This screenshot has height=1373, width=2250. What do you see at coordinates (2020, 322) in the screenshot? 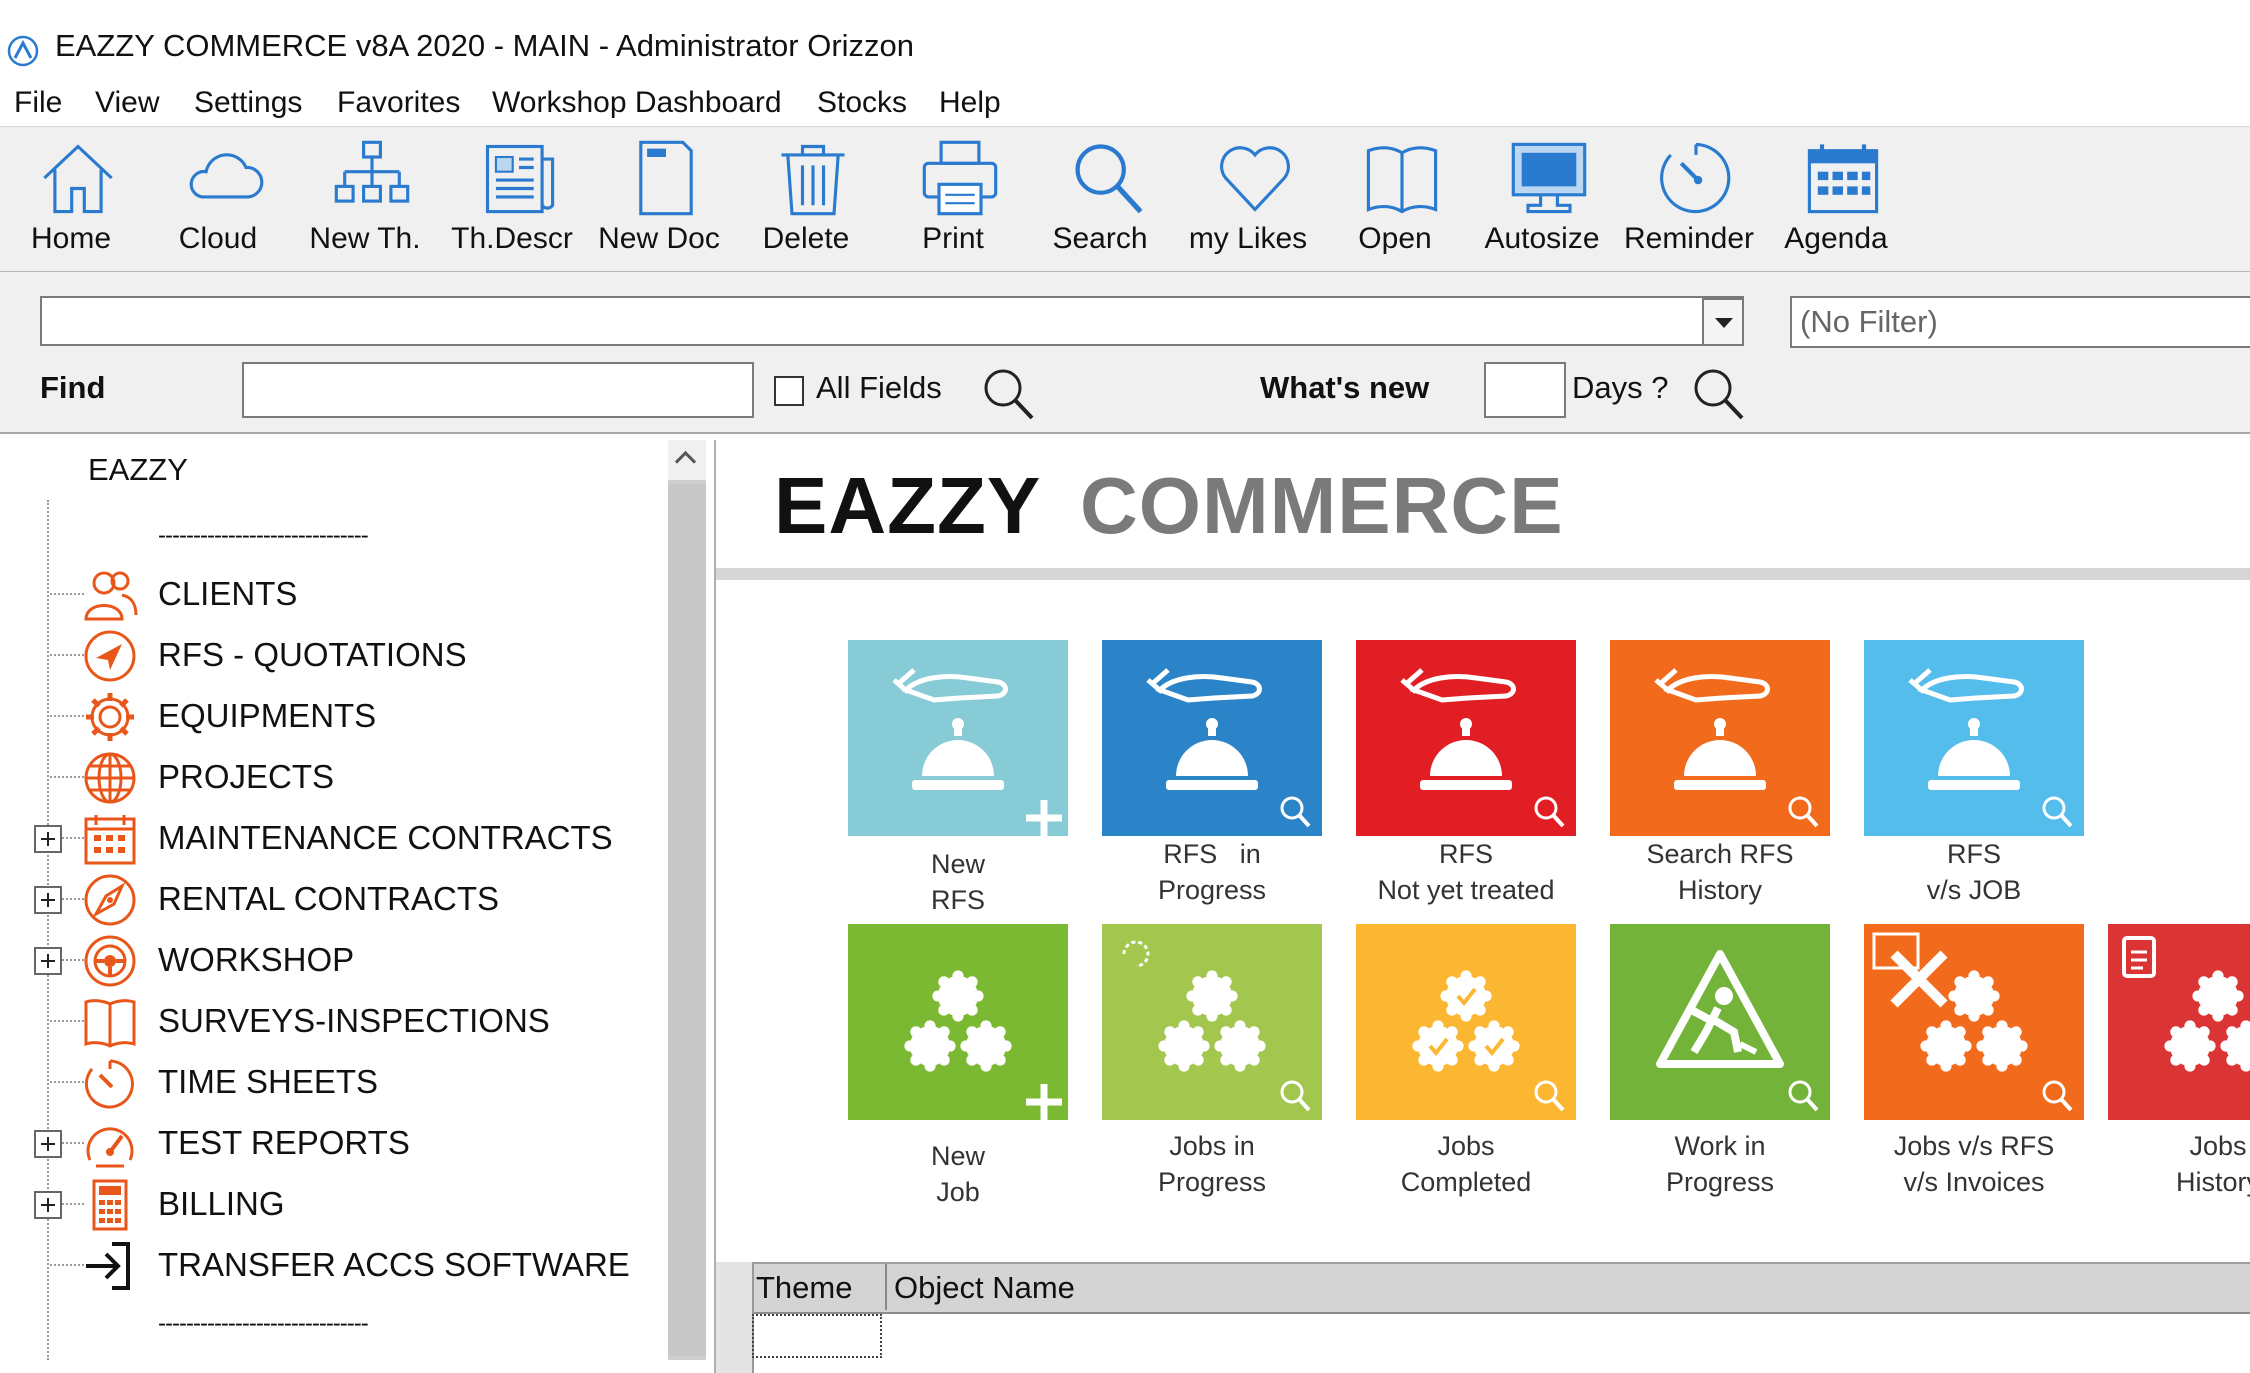
I see `no-filter-field: (No Filter)` at bounding box center [2020, 322].